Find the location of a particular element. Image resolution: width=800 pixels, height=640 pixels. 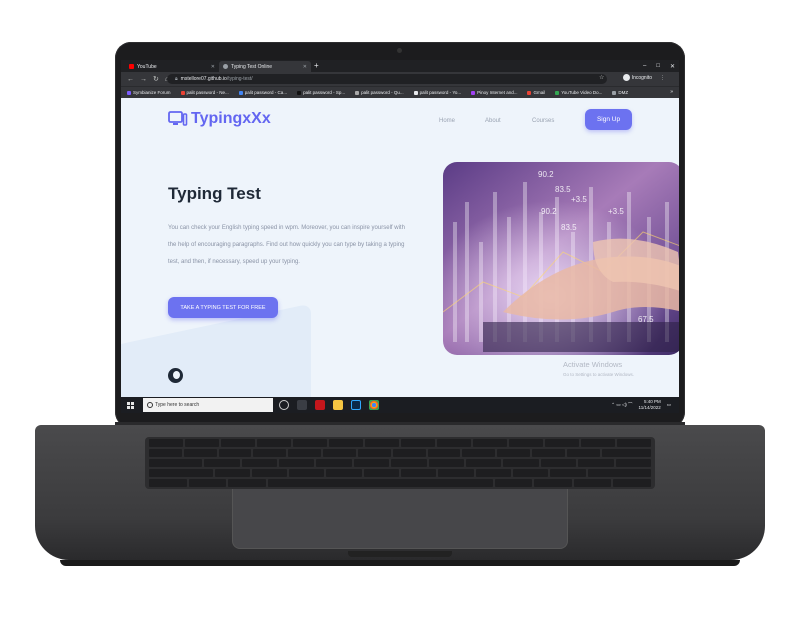

taskbar-apps is located at coordinates (329, 405).